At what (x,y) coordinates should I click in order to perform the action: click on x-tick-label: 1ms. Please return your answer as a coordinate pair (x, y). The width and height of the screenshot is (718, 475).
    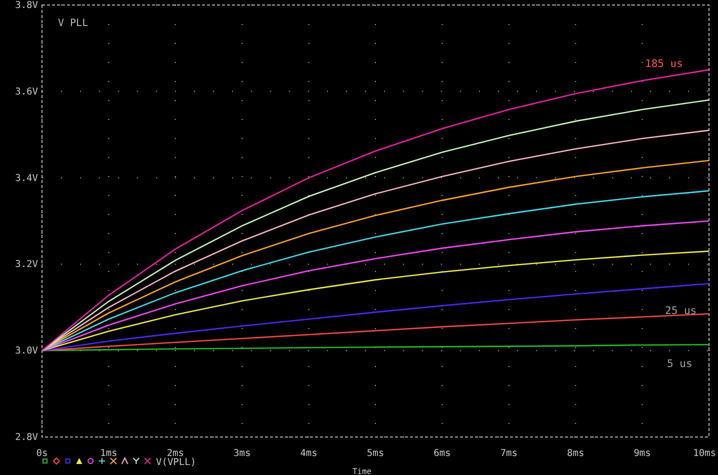
    Looking at the image, I should click on (109, 453).